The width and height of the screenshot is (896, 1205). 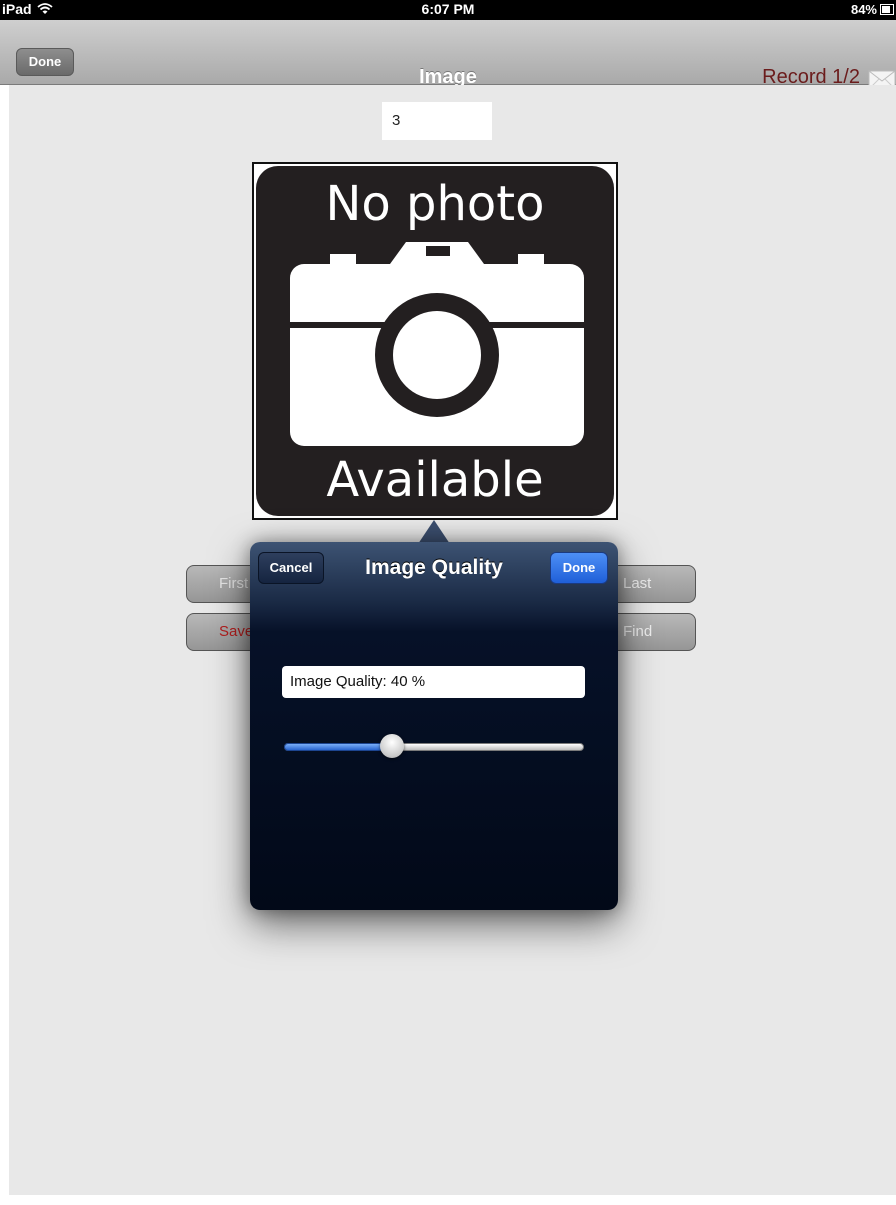 I want to click on slider-fill, so click(x=338, y=747).